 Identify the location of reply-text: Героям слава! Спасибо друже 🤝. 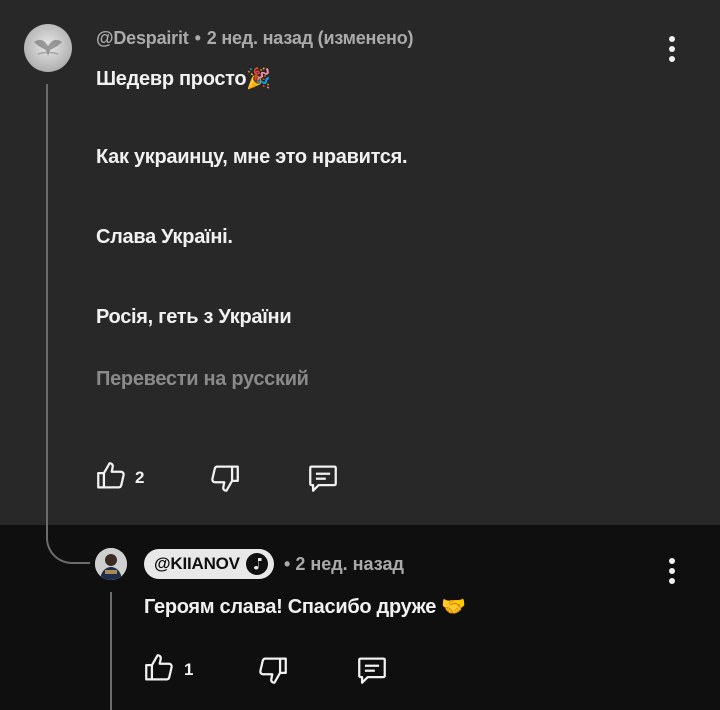
(305, 606).